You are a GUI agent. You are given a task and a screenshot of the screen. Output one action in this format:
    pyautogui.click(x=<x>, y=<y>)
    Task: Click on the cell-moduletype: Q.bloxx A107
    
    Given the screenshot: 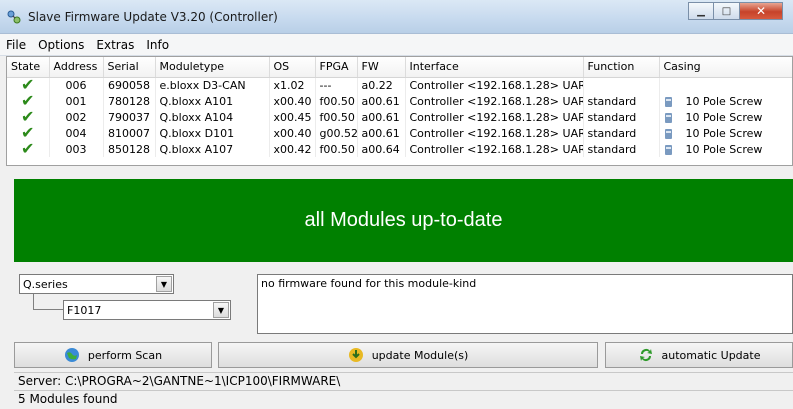 What is the action you would take?
    pyautogui.click(x=212, y=149)
    